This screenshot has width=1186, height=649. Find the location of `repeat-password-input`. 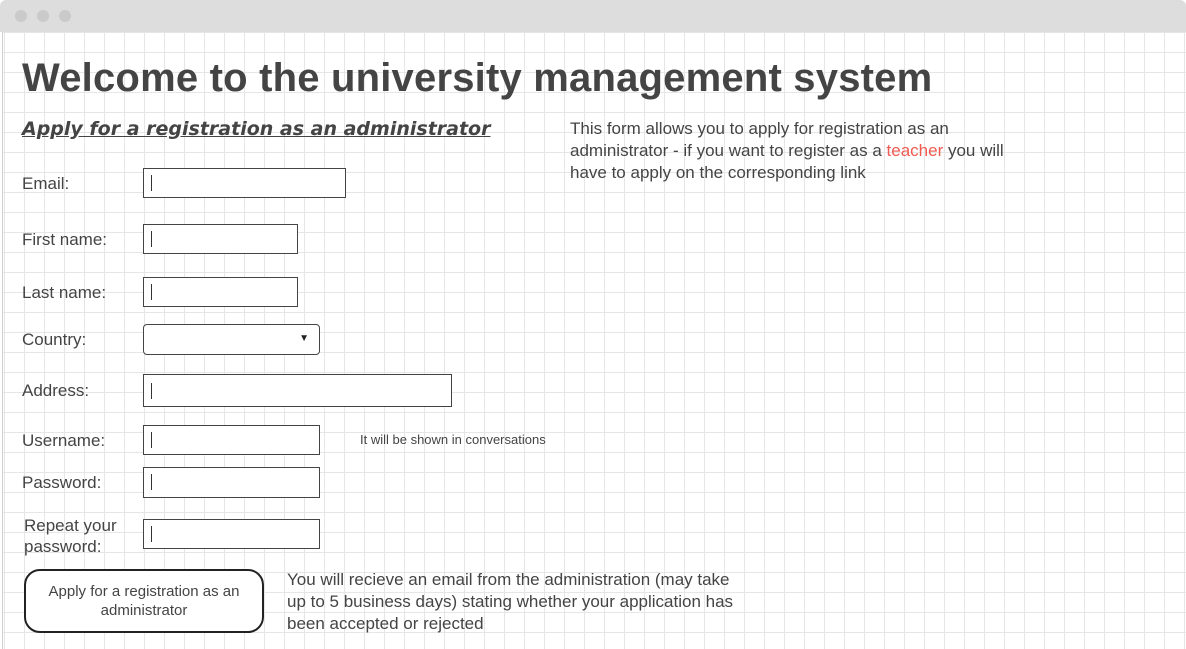

repeat-password-input is located at coordinates (231, 534).